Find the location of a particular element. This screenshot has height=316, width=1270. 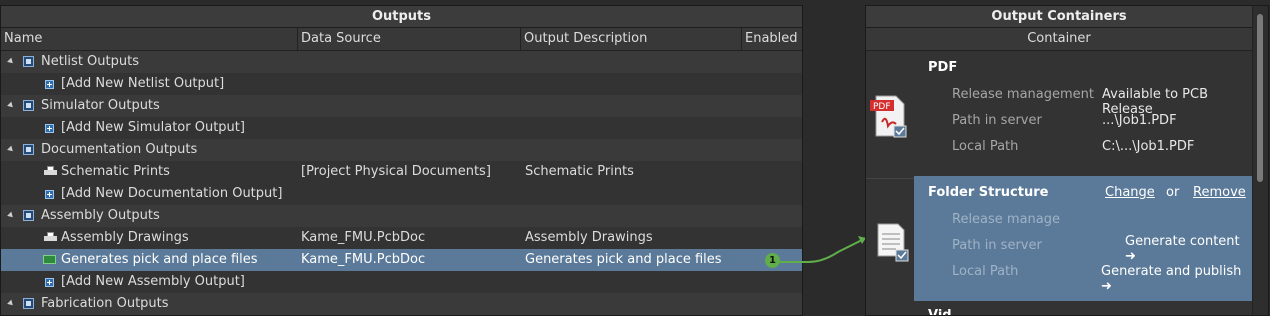

pcb-chip-icon is located at coordinates (49, 259).